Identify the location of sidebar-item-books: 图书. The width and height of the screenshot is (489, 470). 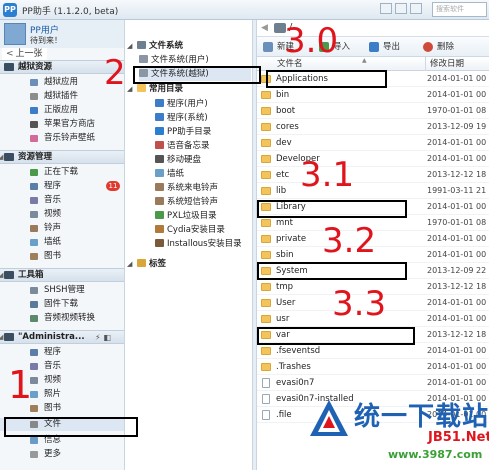
(62, 256).